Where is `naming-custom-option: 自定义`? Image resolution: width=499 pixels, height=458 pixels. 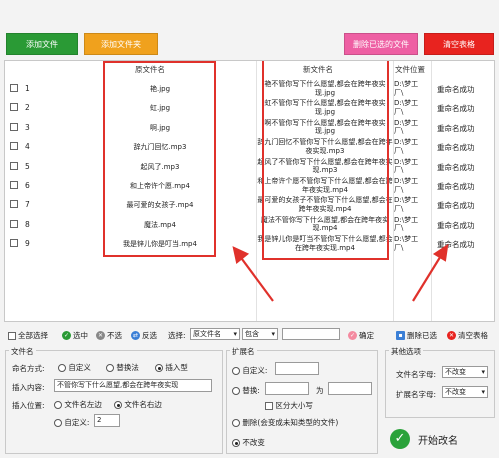
naming-custom-option: 自定义 is located at coordinates (74, 367).